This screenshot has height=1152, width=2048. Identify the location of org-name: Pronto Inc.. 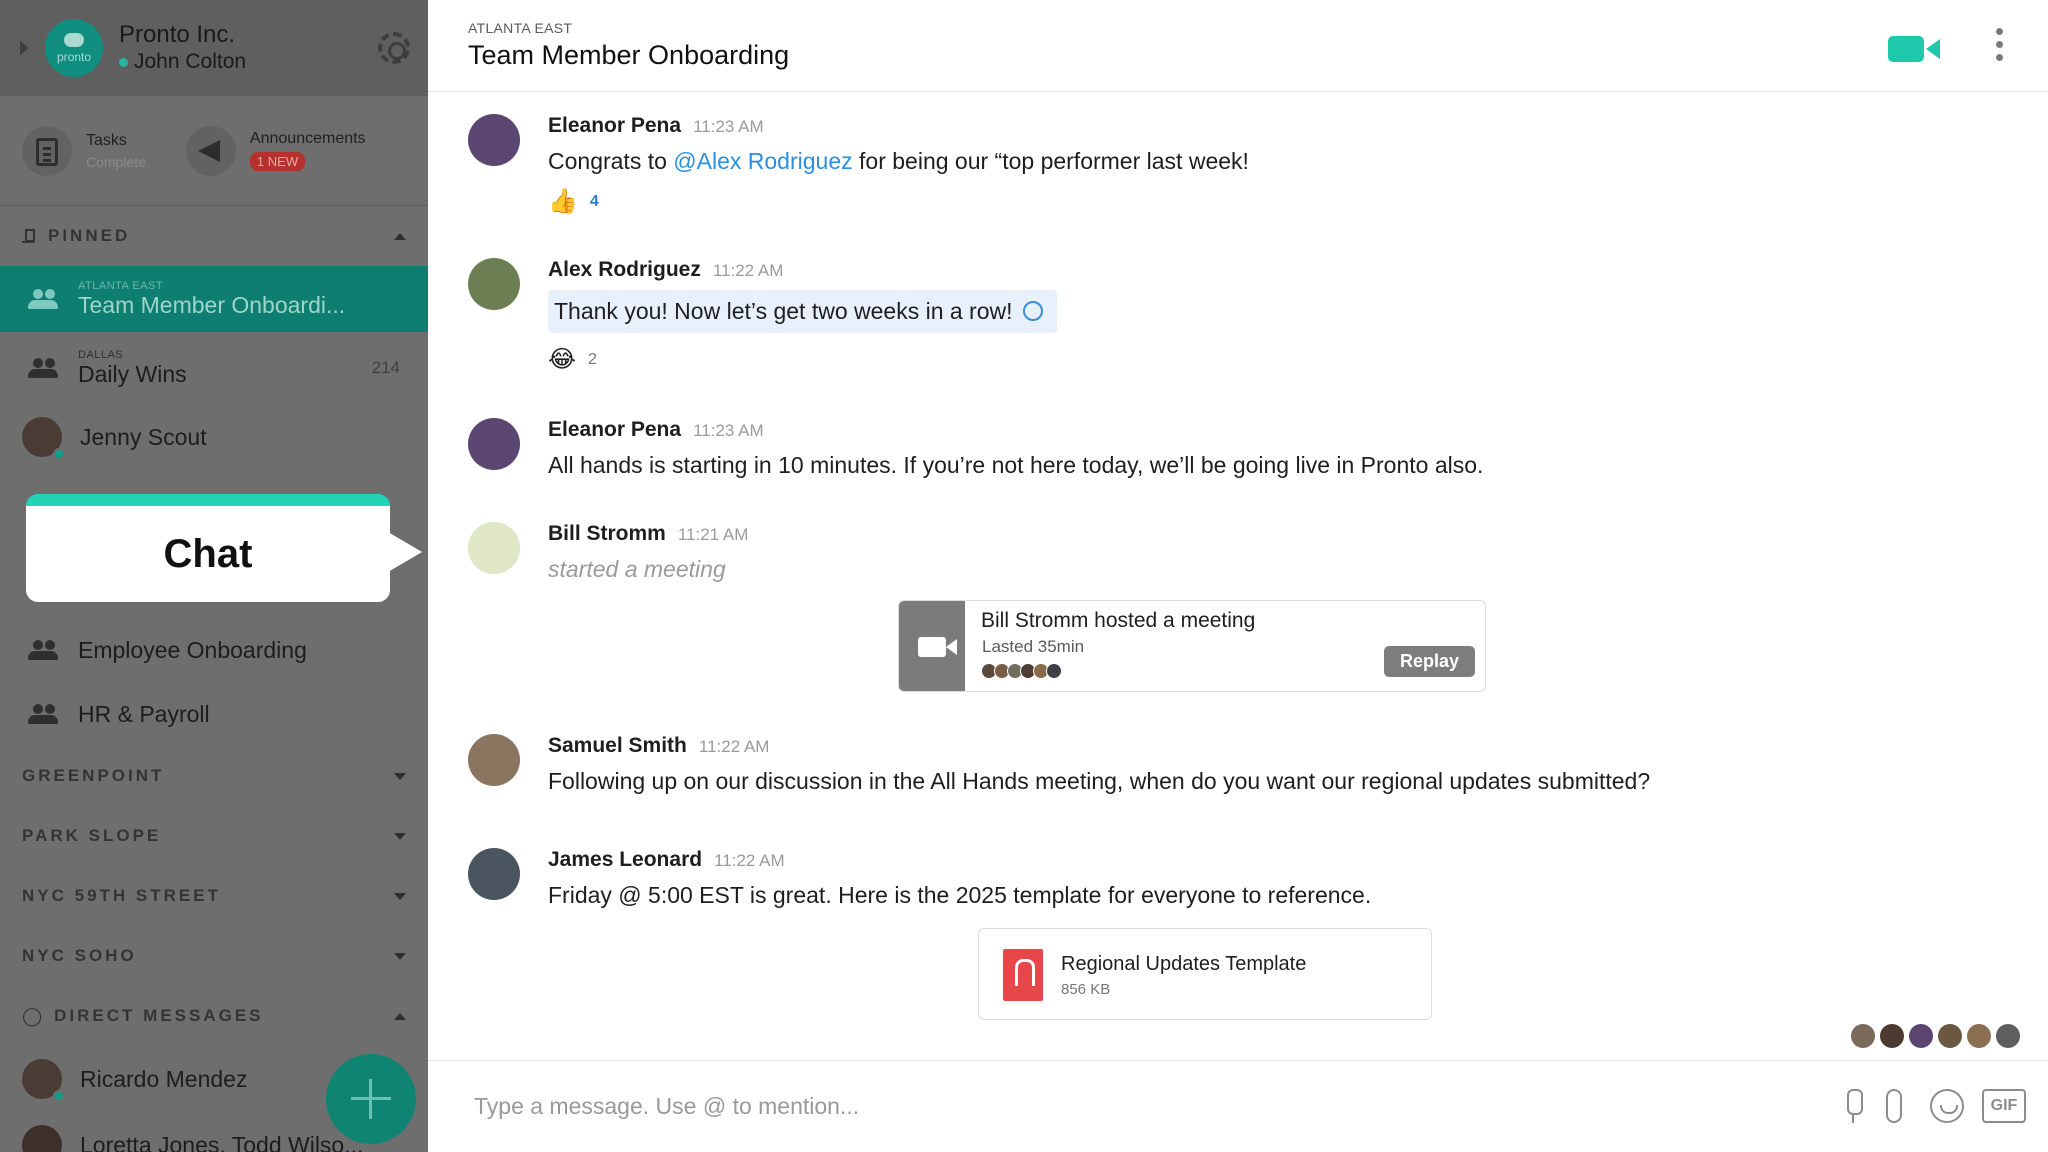
(177, 34).